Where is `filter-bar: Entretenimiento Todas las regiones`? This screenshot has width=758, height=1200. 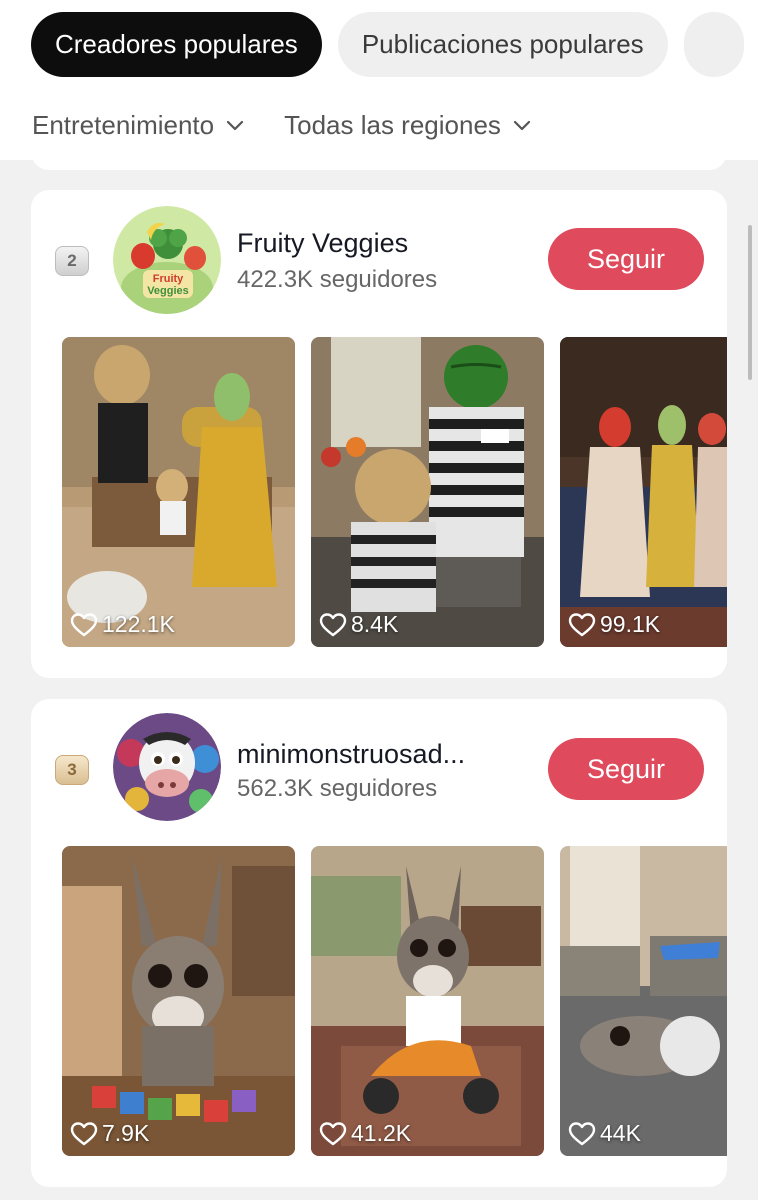 filter-bar: Entretenimiento Todas las regiones is located at coordinates (281, 125).